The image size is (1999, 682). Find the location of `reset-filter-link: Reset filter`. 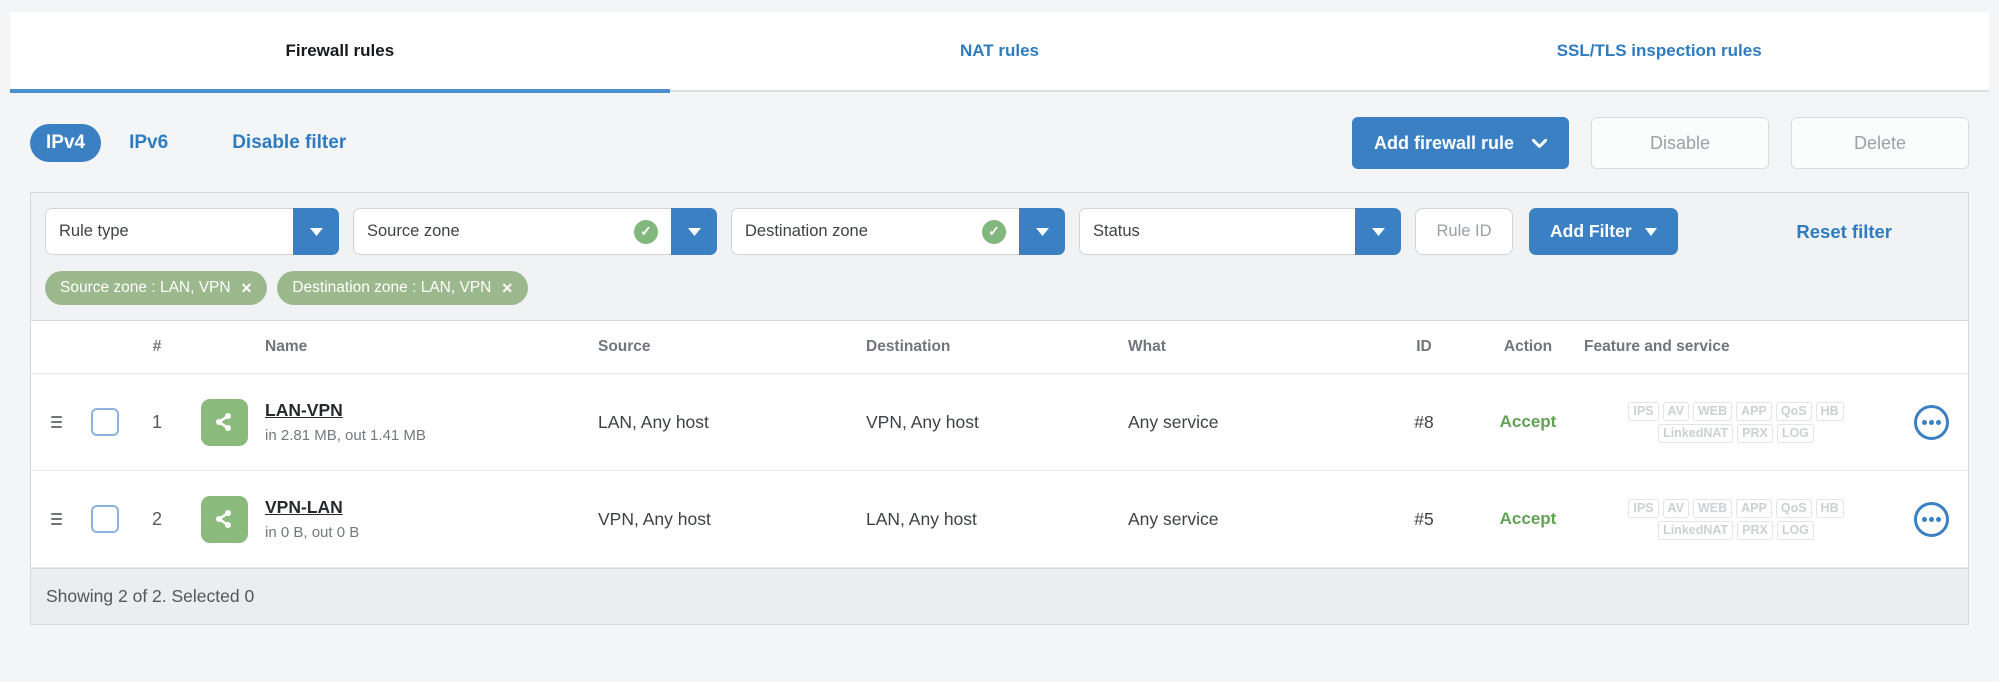

reset-filter-link: Reset filter is located at coordinates (1844, 232).